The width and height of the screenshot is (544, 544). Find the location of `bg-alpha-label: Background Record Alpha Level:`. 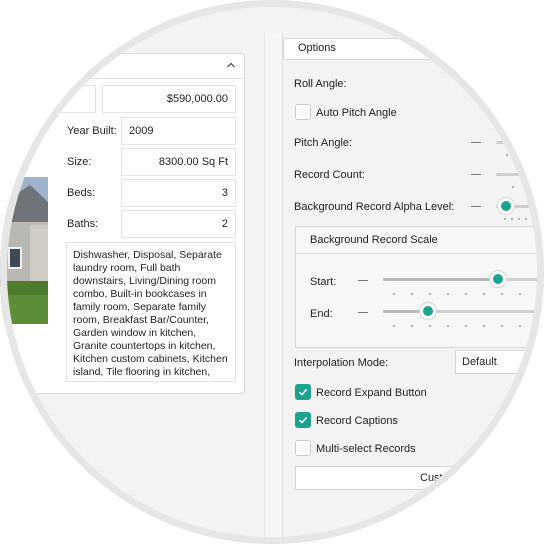

bg-alpha-label: Background Record Alpha Level: is located at coordinates (374, 207).